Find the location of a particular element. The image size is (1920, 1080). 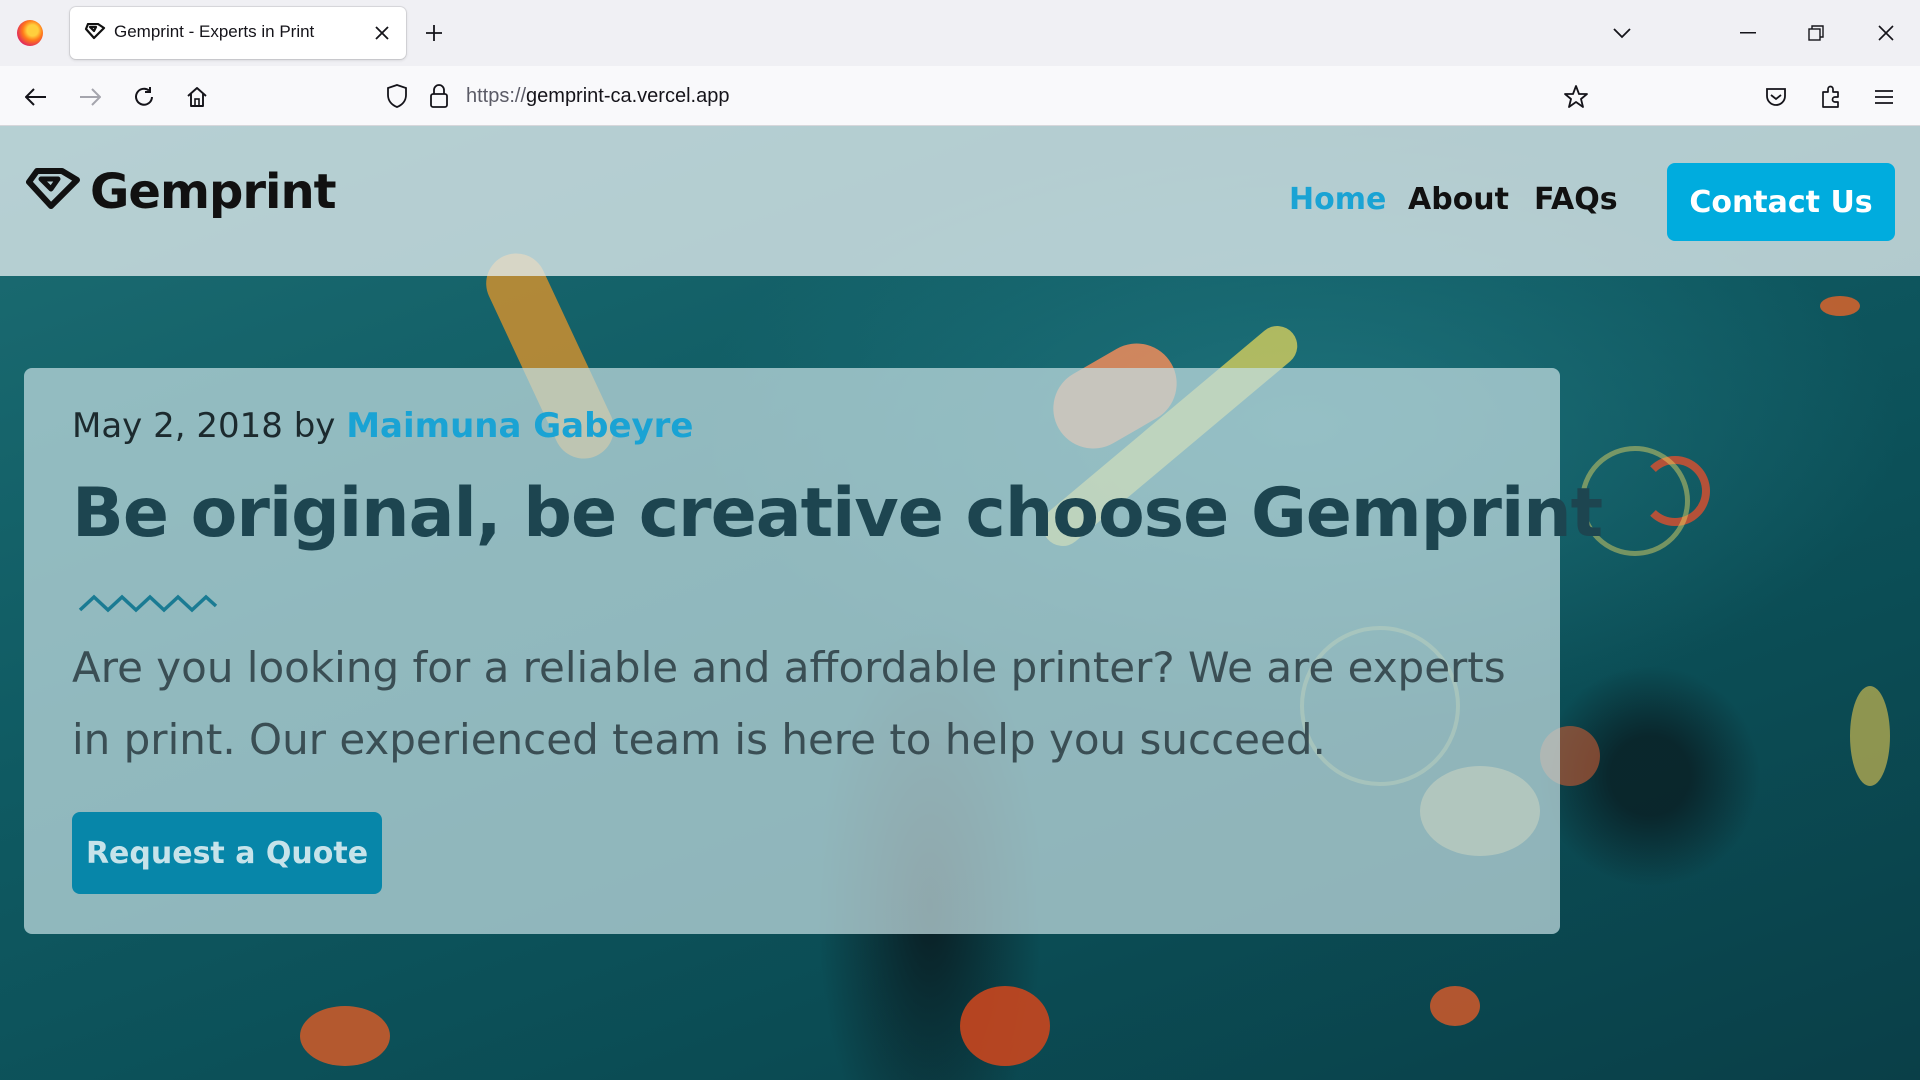

back-arrow-icon is located at coordinates (36, 97).